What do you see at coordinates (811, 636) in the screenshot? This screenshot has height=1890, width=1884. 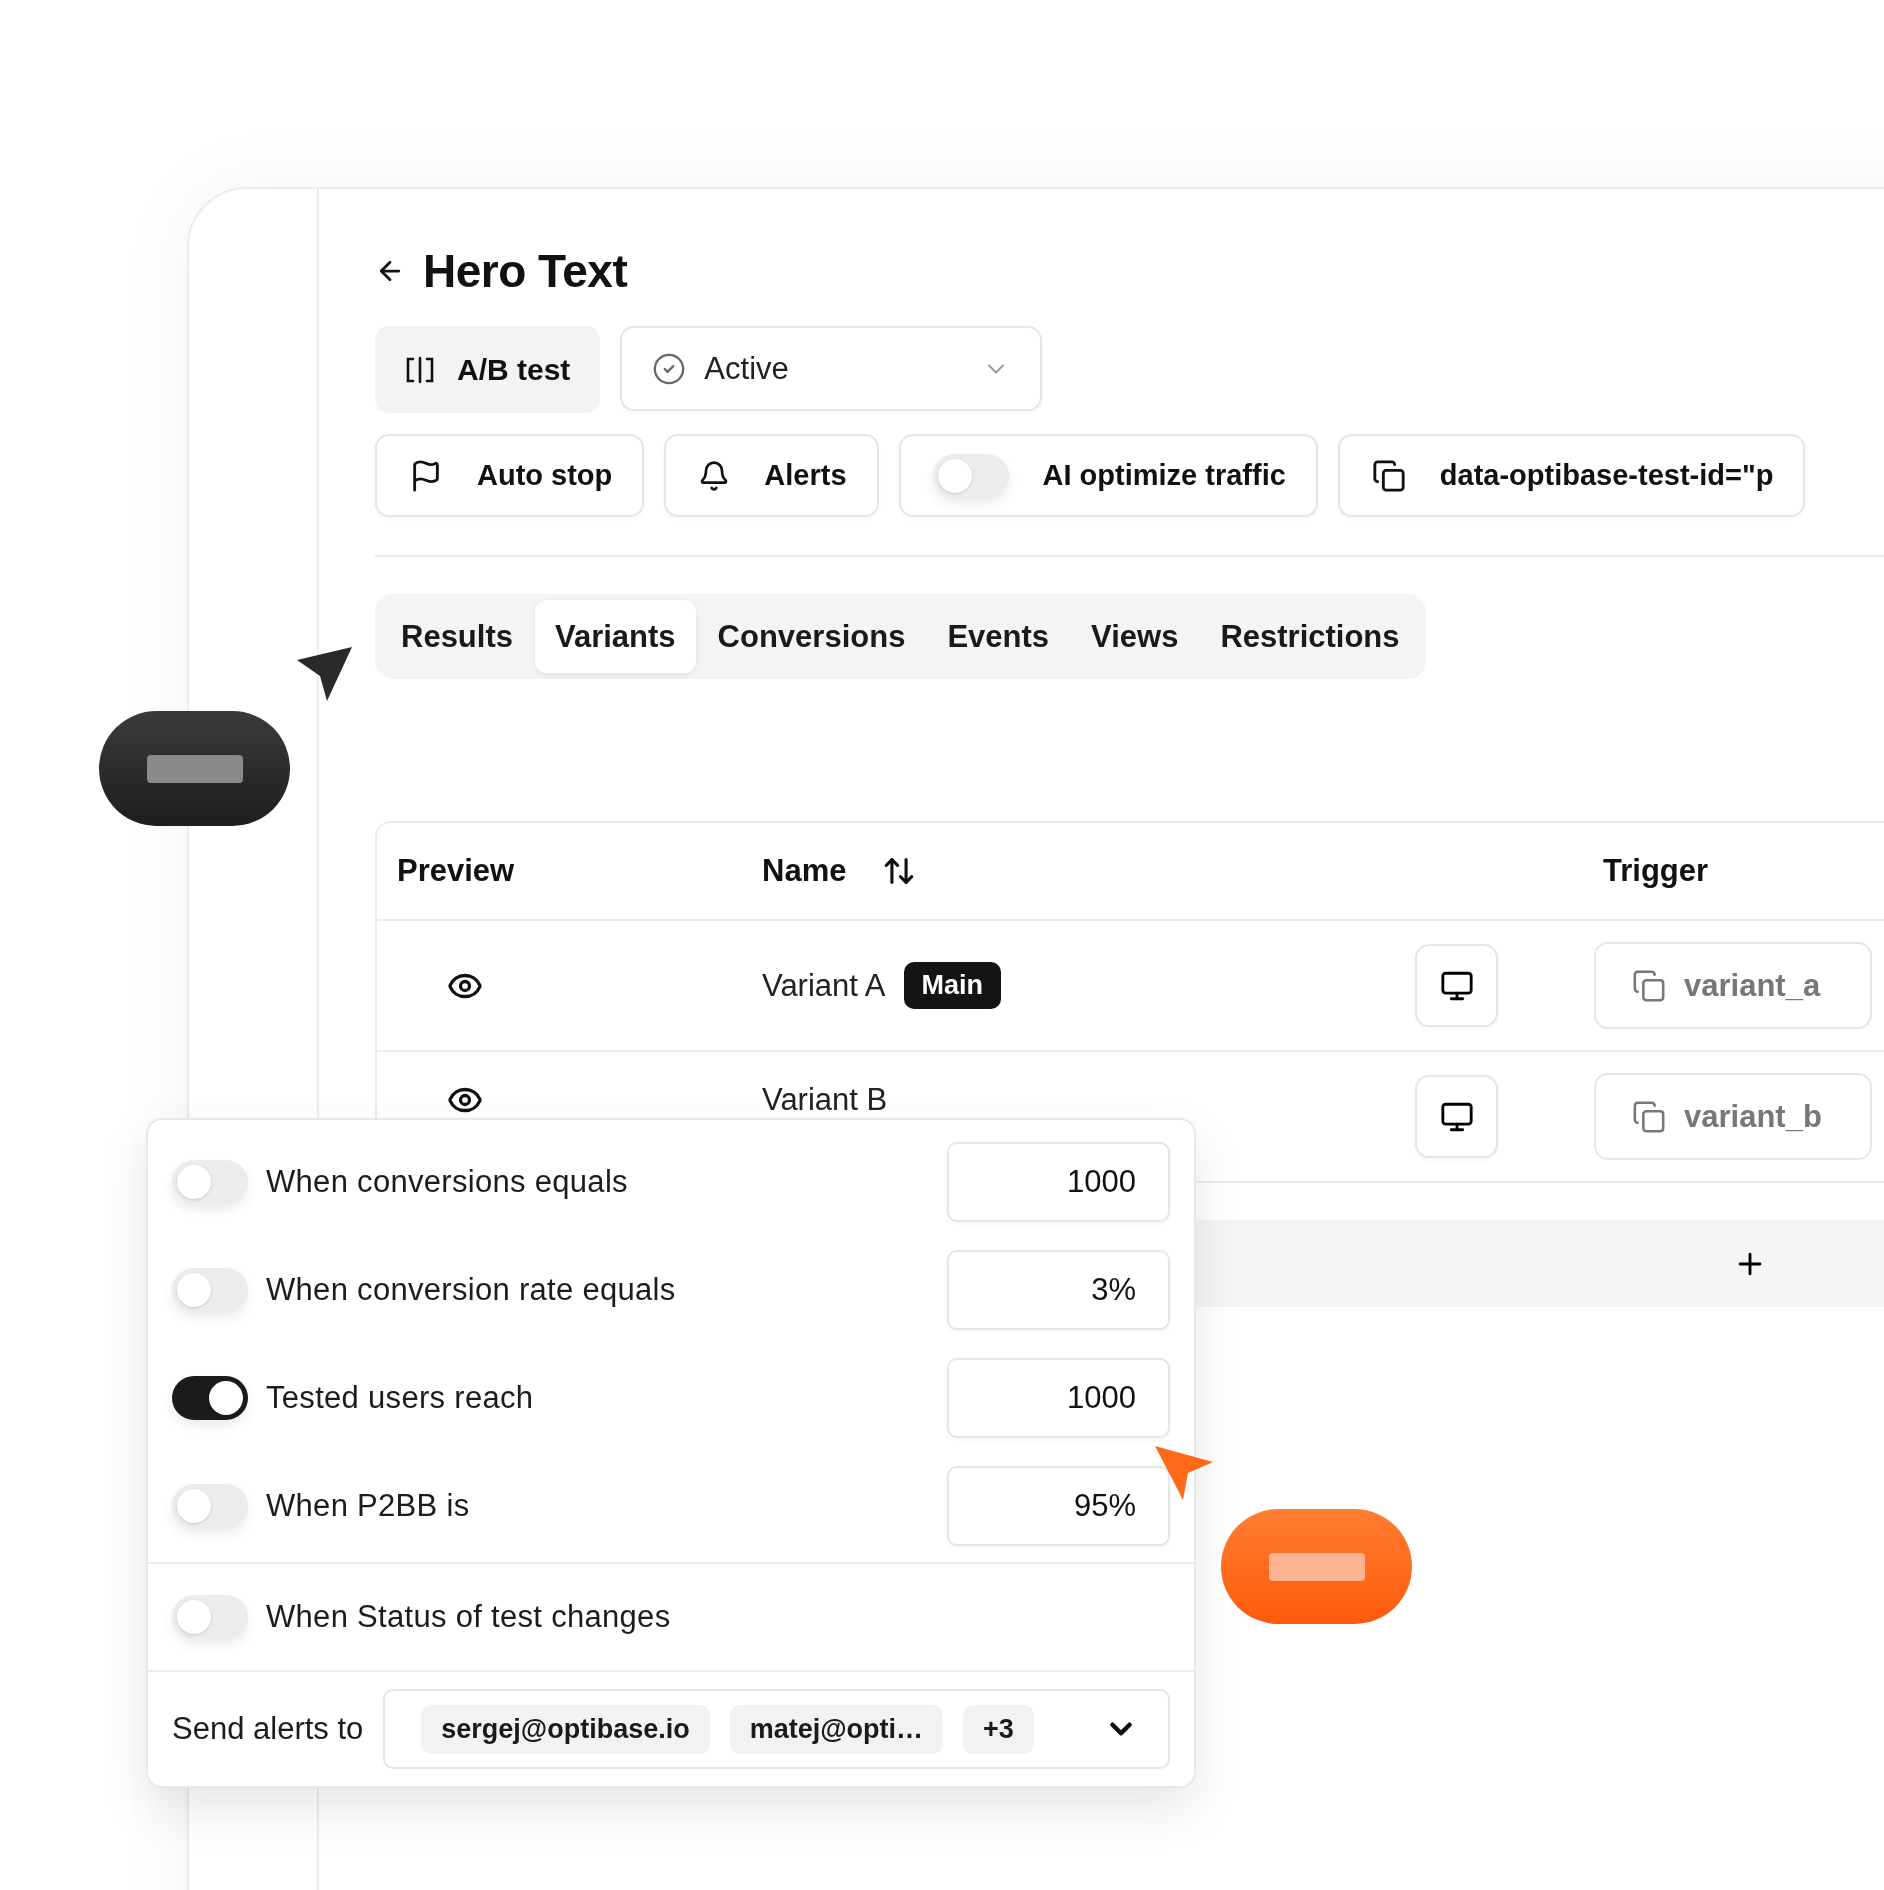 I see `tab: Conversions` at bounding box center [811, 636].